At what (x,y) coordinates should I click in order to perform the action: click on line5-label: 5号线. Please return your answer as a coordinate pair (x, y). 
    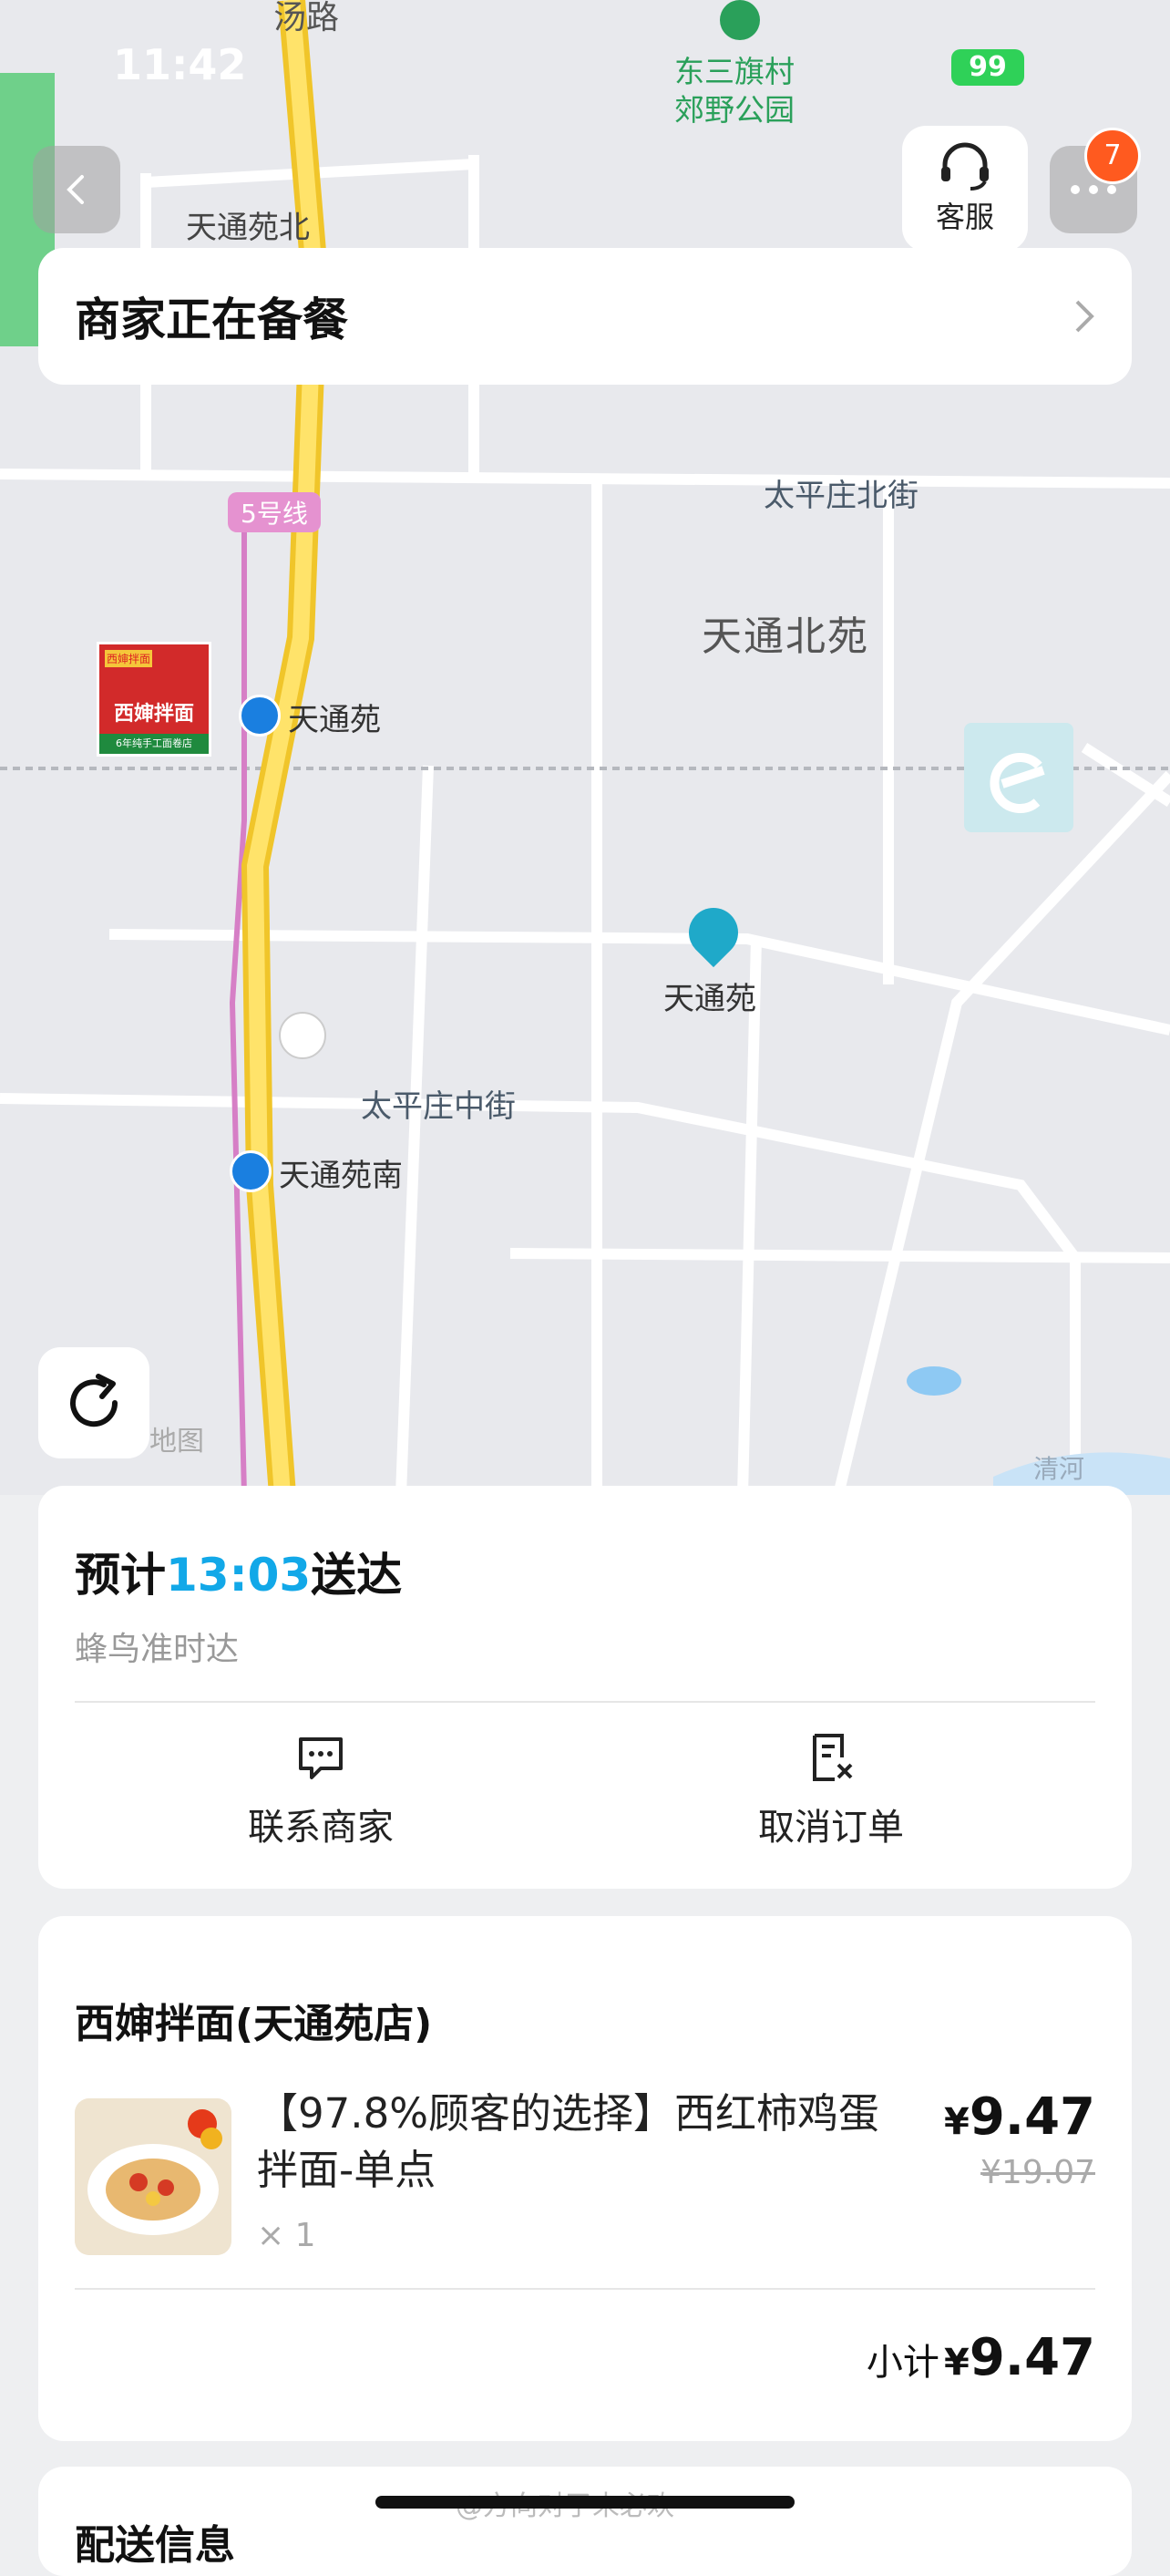
    Looking at the image, I should click on (274, 512).